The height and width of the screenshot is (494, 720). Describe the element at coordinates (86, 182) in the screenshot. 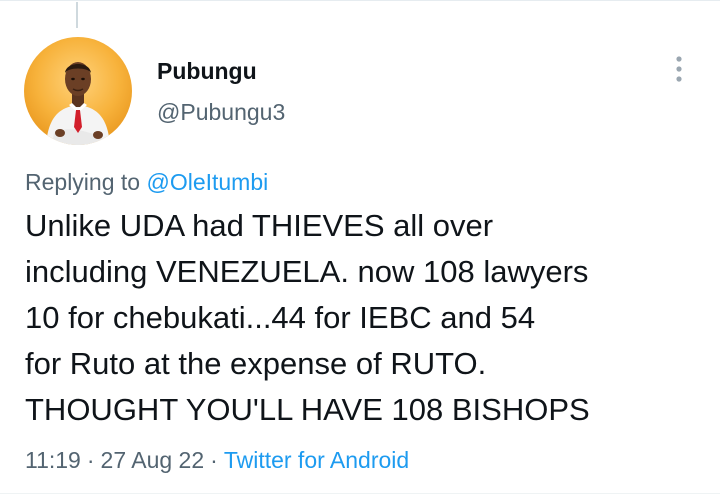

I see `replying-to-label: Replying to` at that location.